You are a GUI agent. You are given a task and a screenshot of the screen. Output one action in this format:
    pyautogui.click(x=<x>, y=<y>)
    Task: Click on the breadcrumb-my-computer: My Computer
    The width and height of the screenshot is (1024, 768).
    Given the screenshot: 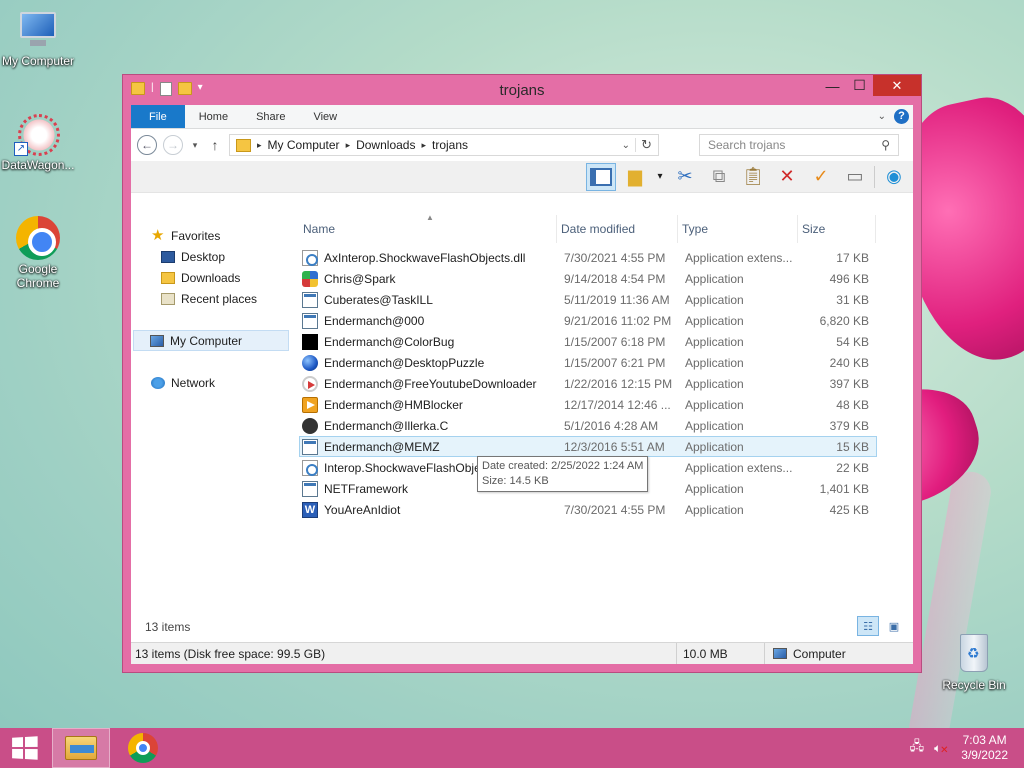 What is the action you would take?
    pyautogui.click(x=304, y=145)
    